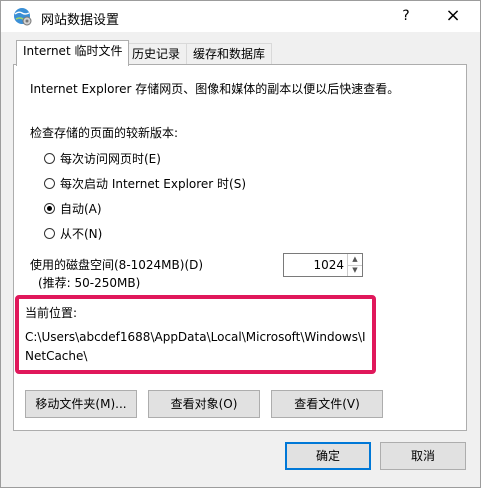 The width and height of the screenshot is (481, 488). What do you see at coordinates (327, 404) in the screenshot?
I see `view-files-button: 查看文件(V)` at bounding box center [327, 404].